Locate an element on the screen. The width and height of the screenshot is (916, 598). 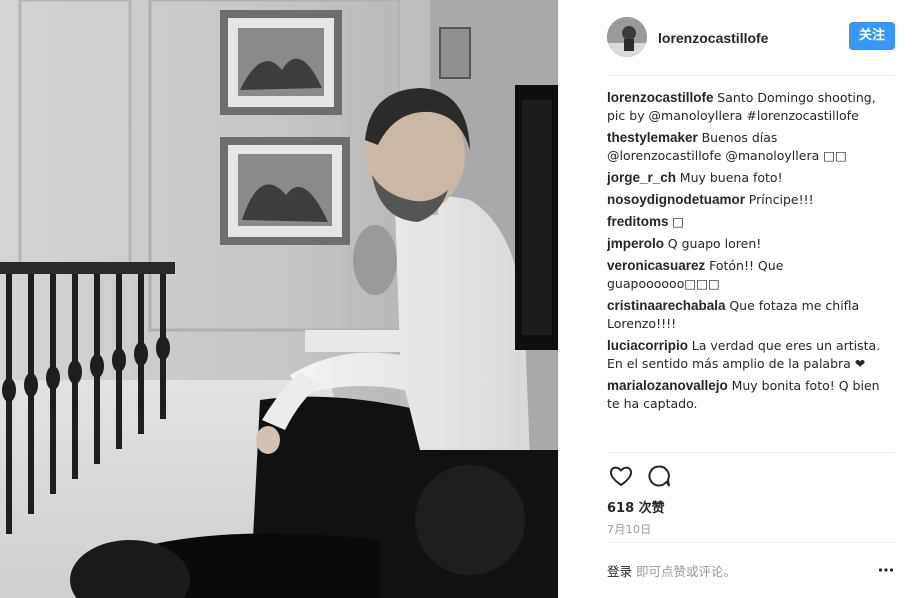
comment-username: luciacorripio is located at coordinates (647, 345).